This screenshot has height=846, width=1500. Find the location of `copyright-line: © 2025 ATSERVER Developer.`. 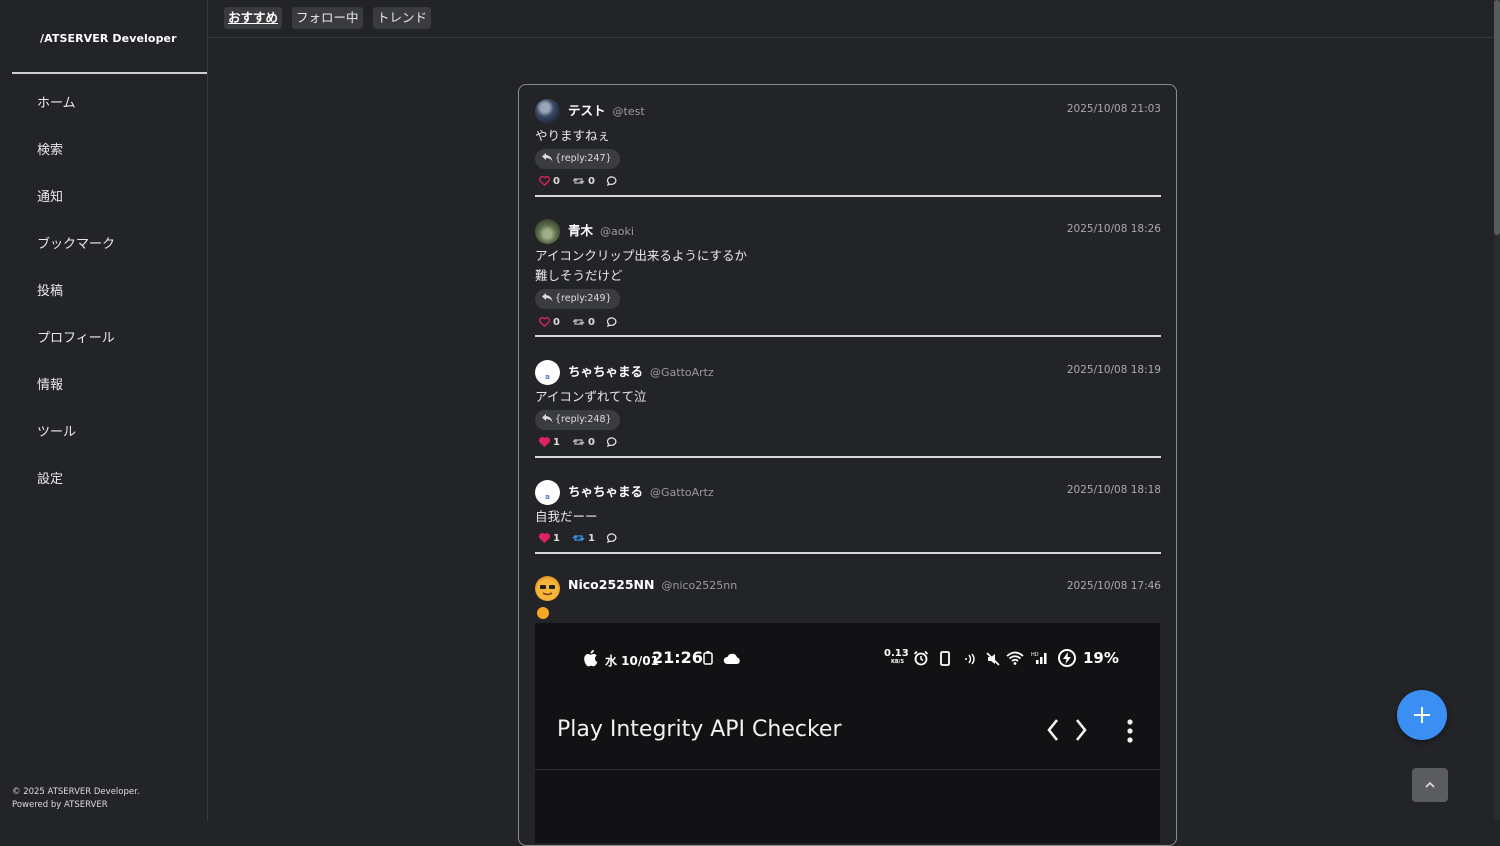

copyright-line: © 2025 ATSERVER Developer. is located at coordinates (76, 792).